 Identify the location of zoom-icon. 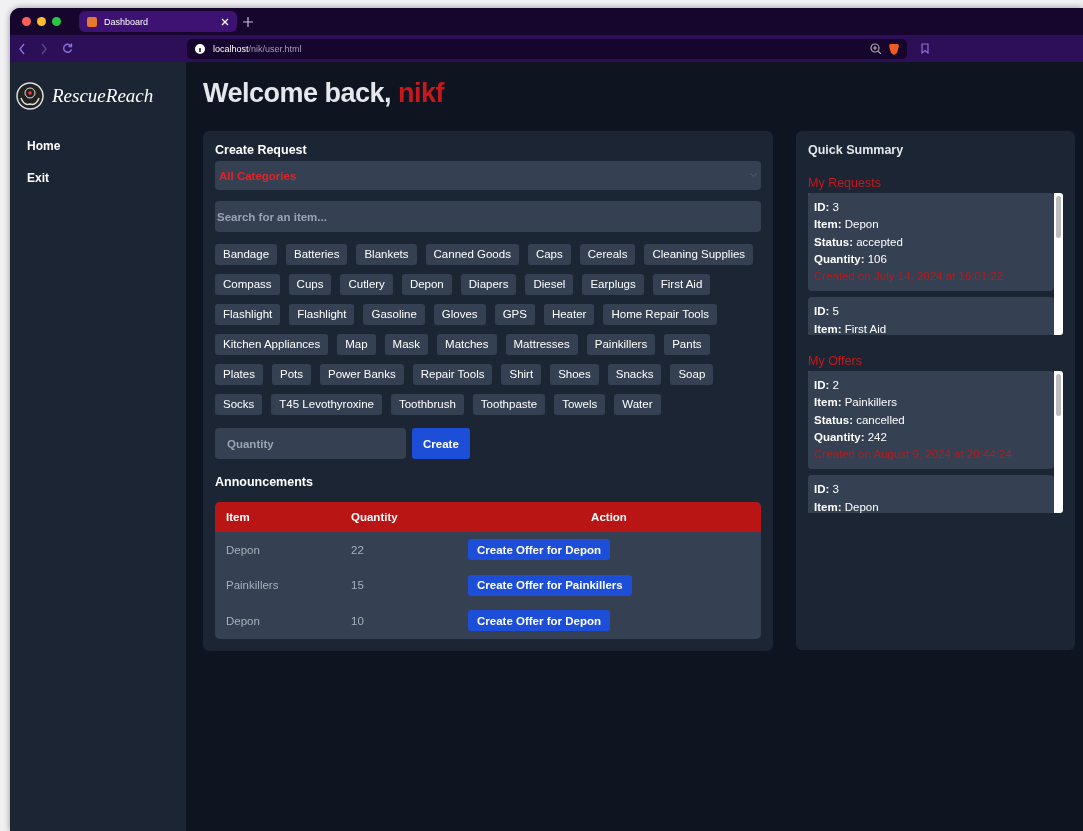
(875, 48).